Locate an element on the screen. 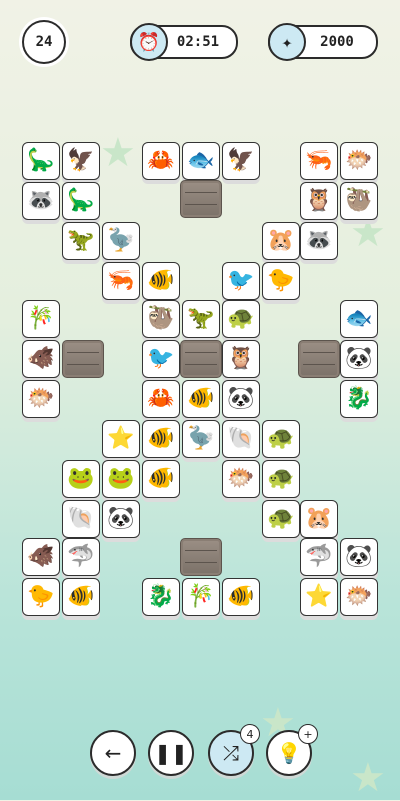  back-button: ← is located at coordinates (113, 753).